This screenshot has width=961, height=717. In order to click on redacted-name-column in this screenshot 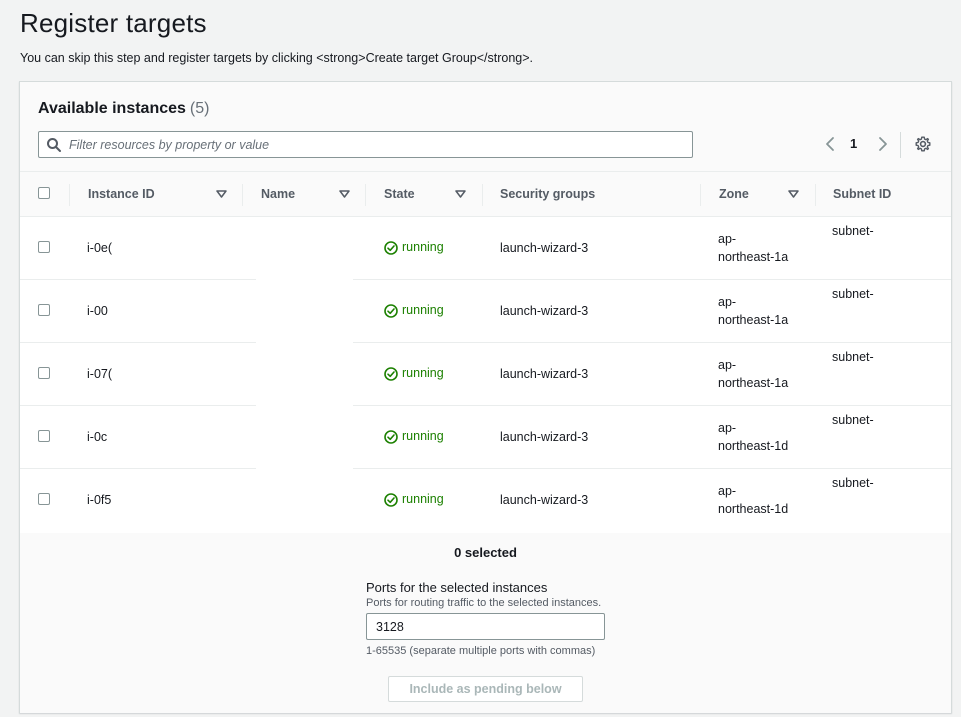, I will do `click(304, 343)`.